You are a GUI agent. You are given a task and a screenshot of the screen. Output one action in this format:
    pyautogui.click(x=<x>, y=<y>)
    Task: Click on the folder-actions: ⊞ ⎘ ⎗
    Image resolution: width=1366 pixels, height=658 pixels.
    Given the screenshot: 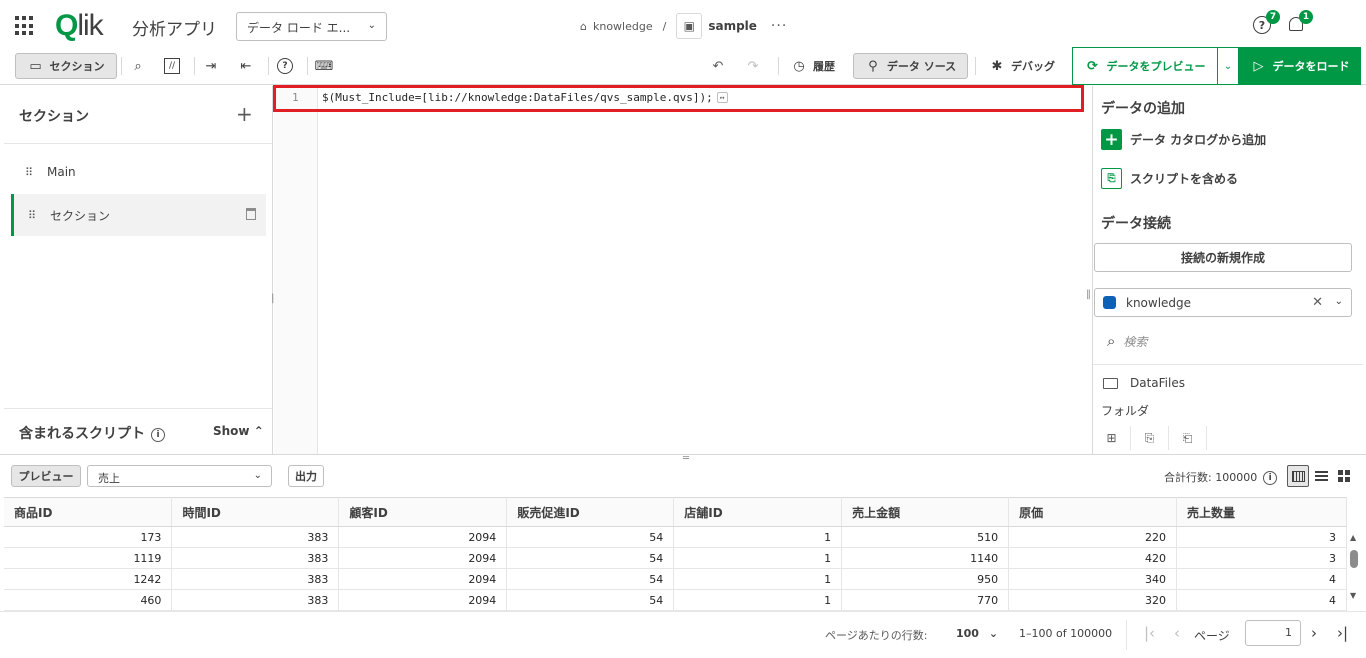 What is the action you would take?
    pyautogui.click(x=1150, y=438)
    